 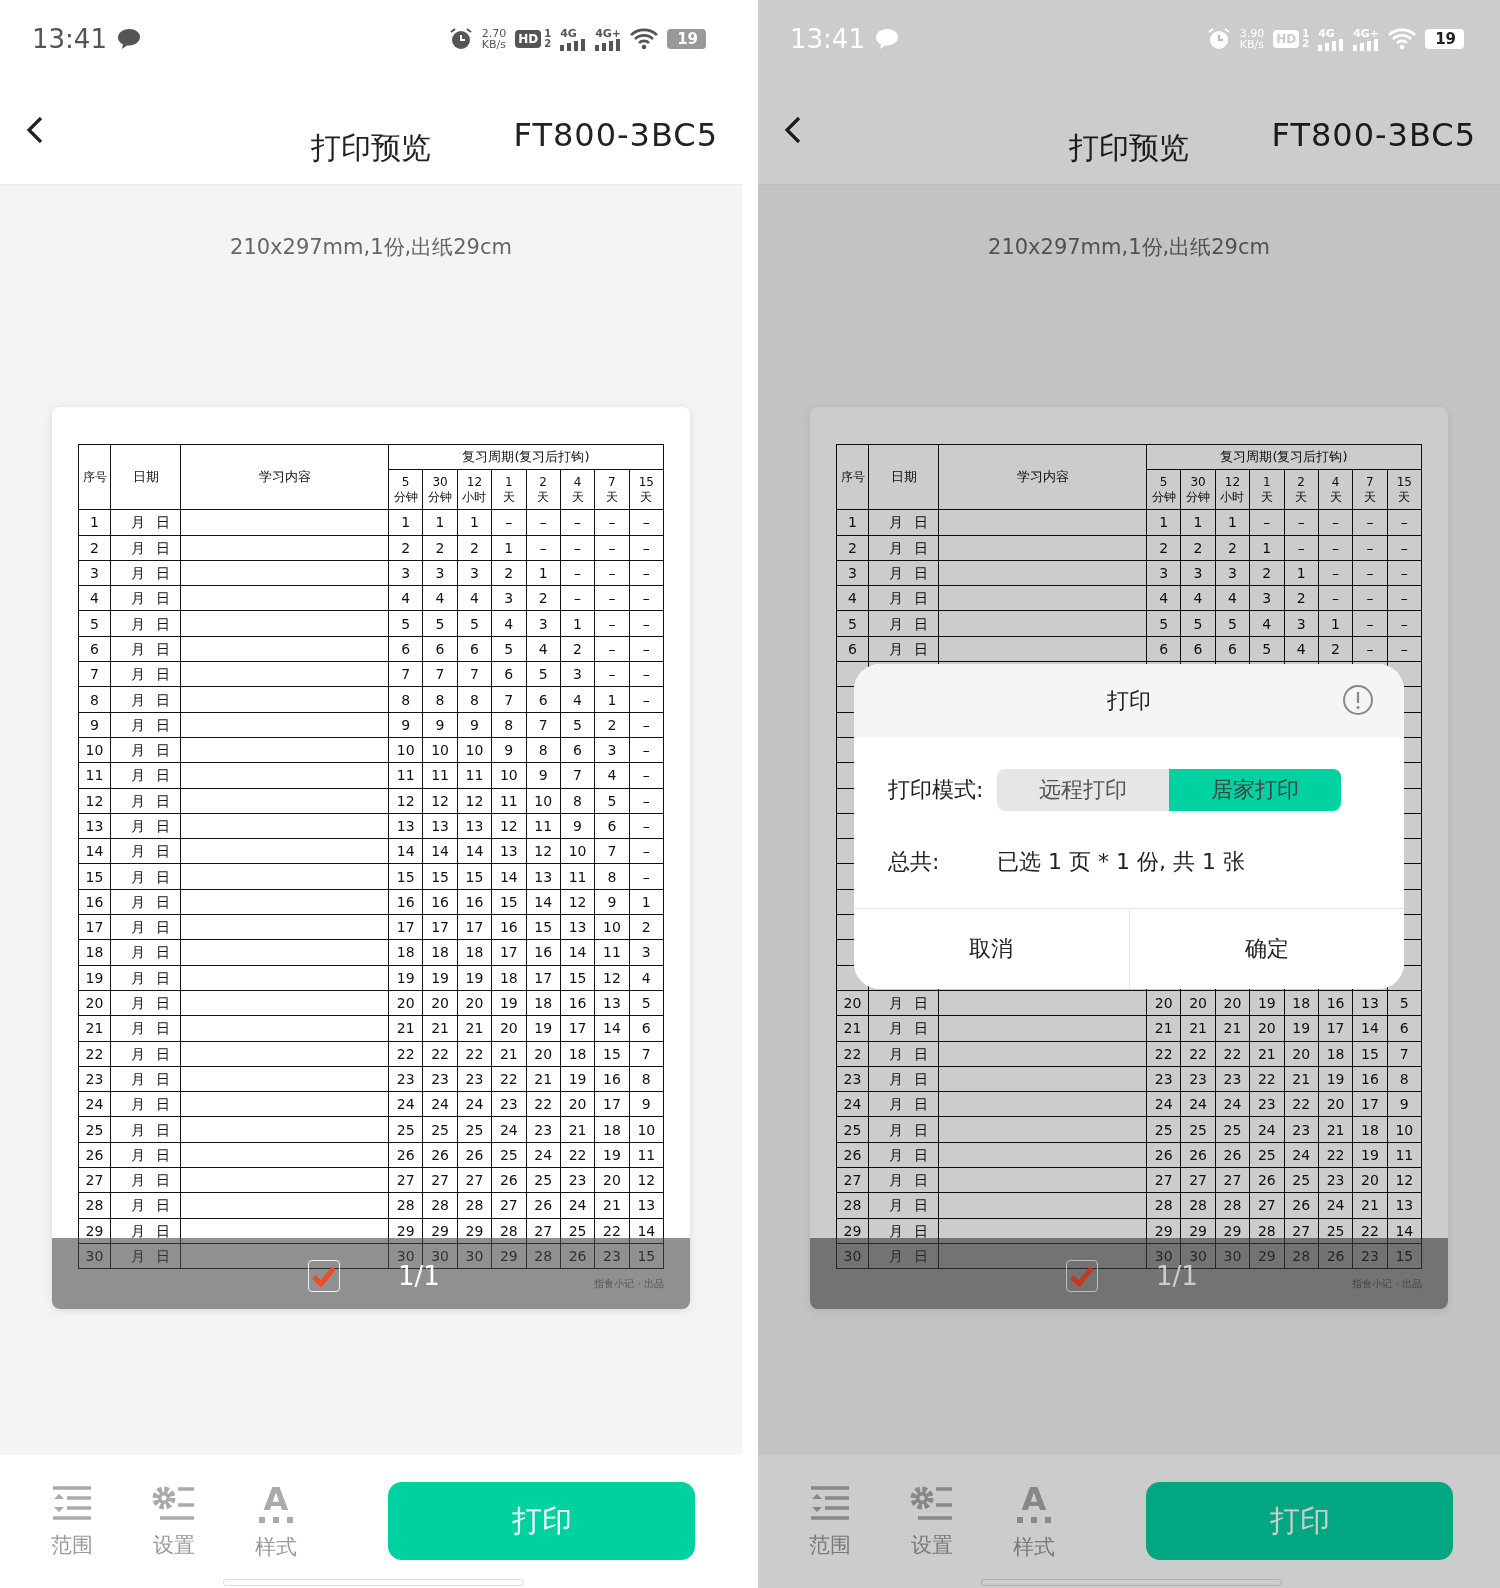 What do you see at coordinates (936, 790) in the screenshot?
I see `mode-label: 打印模式:` at bounding box center [936, 790].